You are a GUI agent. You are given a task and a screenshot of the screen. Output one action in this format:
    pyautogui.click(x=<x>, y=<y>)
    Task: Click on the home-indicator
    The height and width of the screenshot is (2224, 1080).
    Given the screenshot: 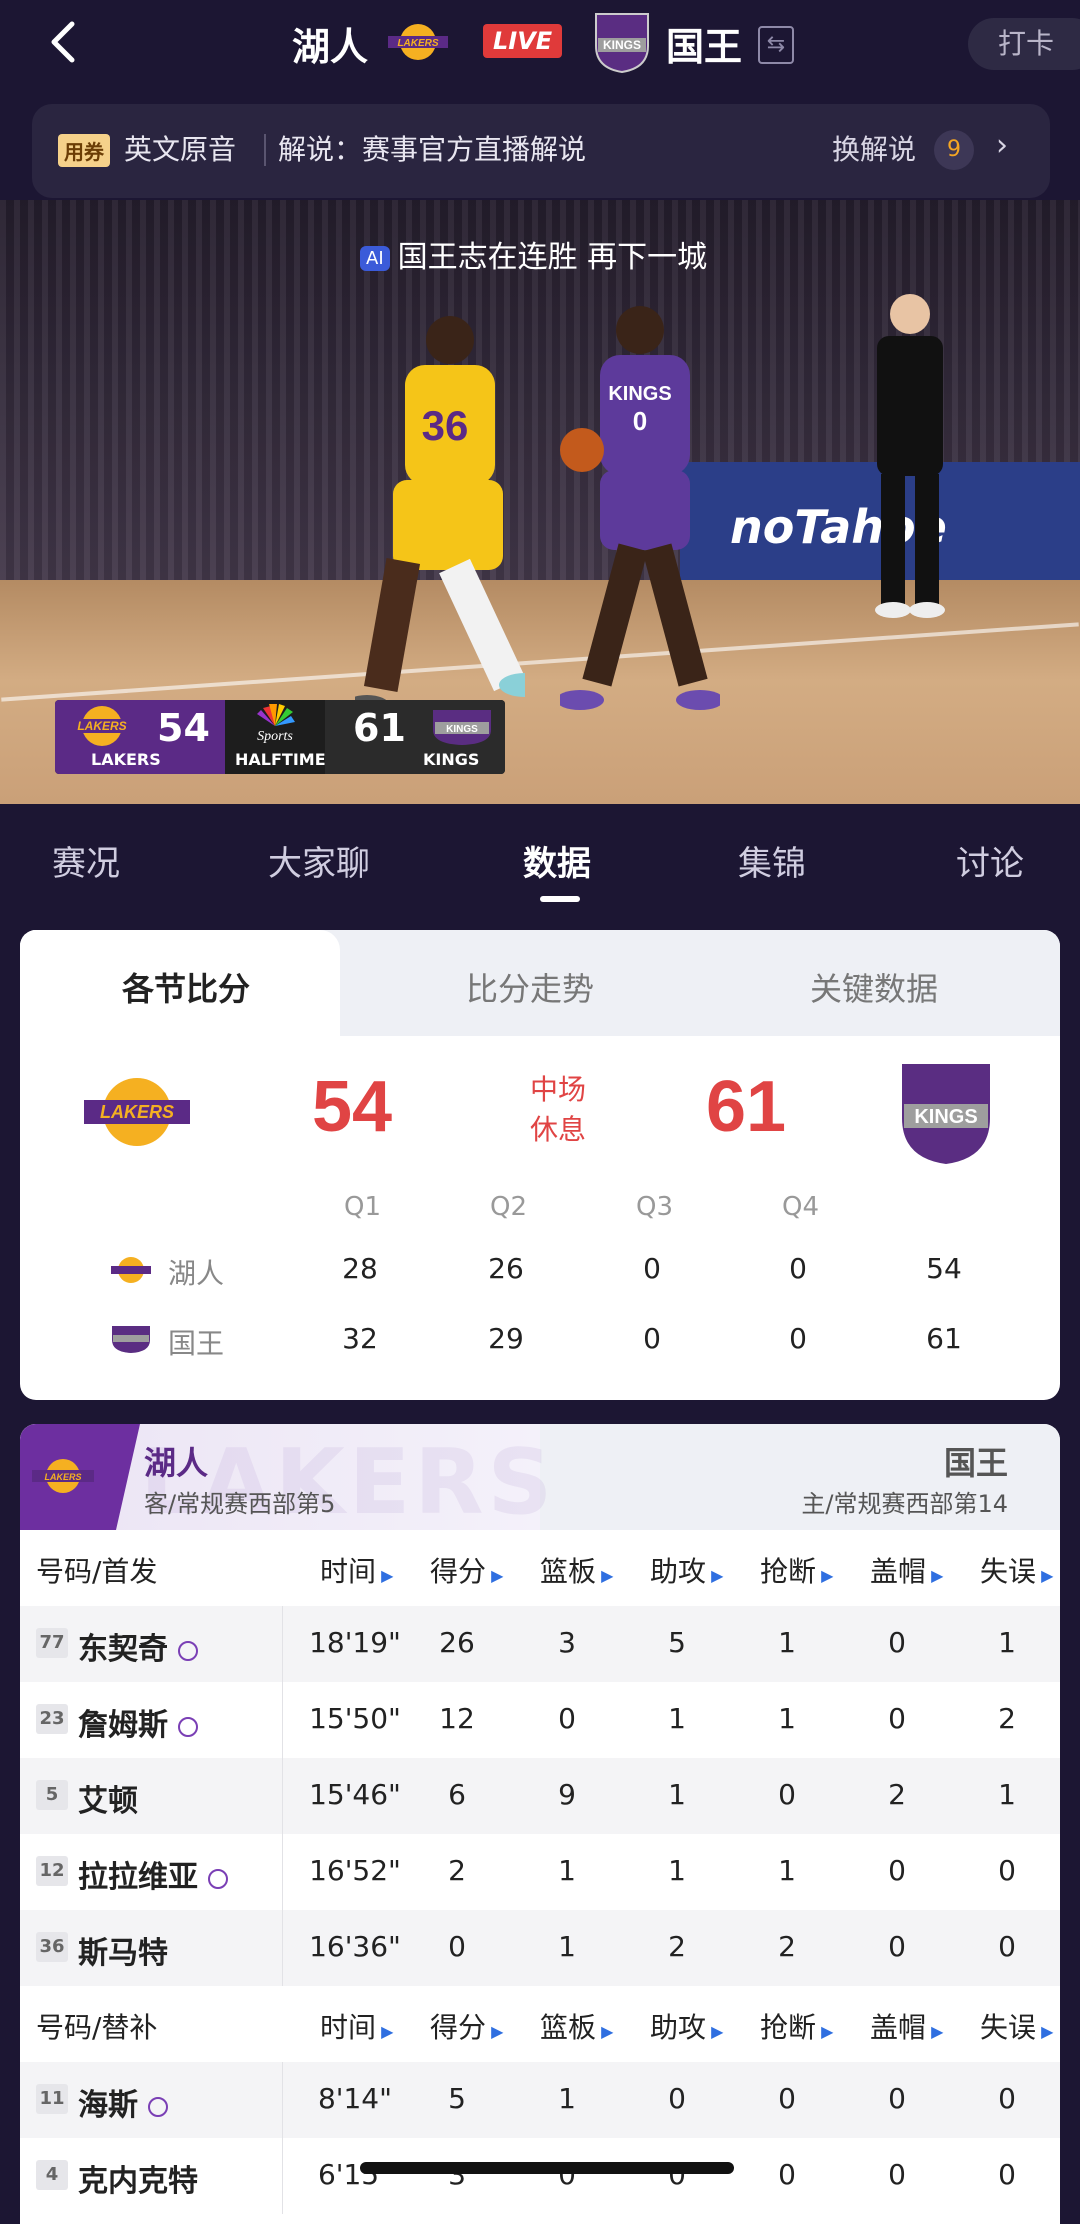 What is the action you would take?
    pyautogui.click(x=547, y=2168)
    